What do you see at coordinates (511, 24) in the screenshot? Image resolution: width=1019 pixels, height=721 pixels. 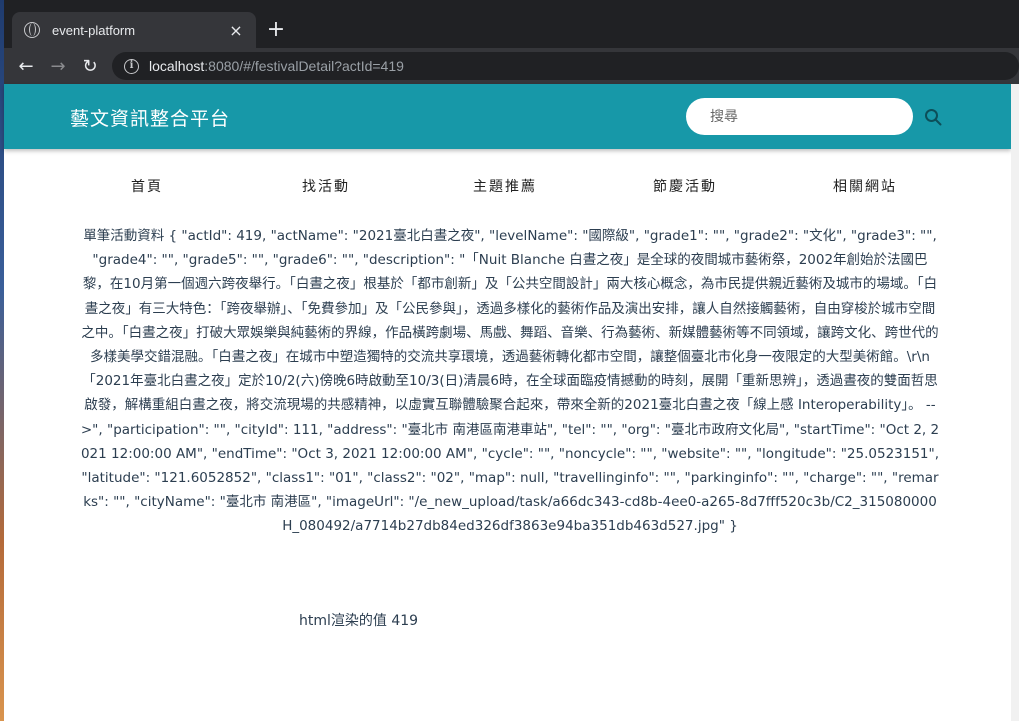 I see `tab-strip: event-platform × +` at bounding box center [511, 24].